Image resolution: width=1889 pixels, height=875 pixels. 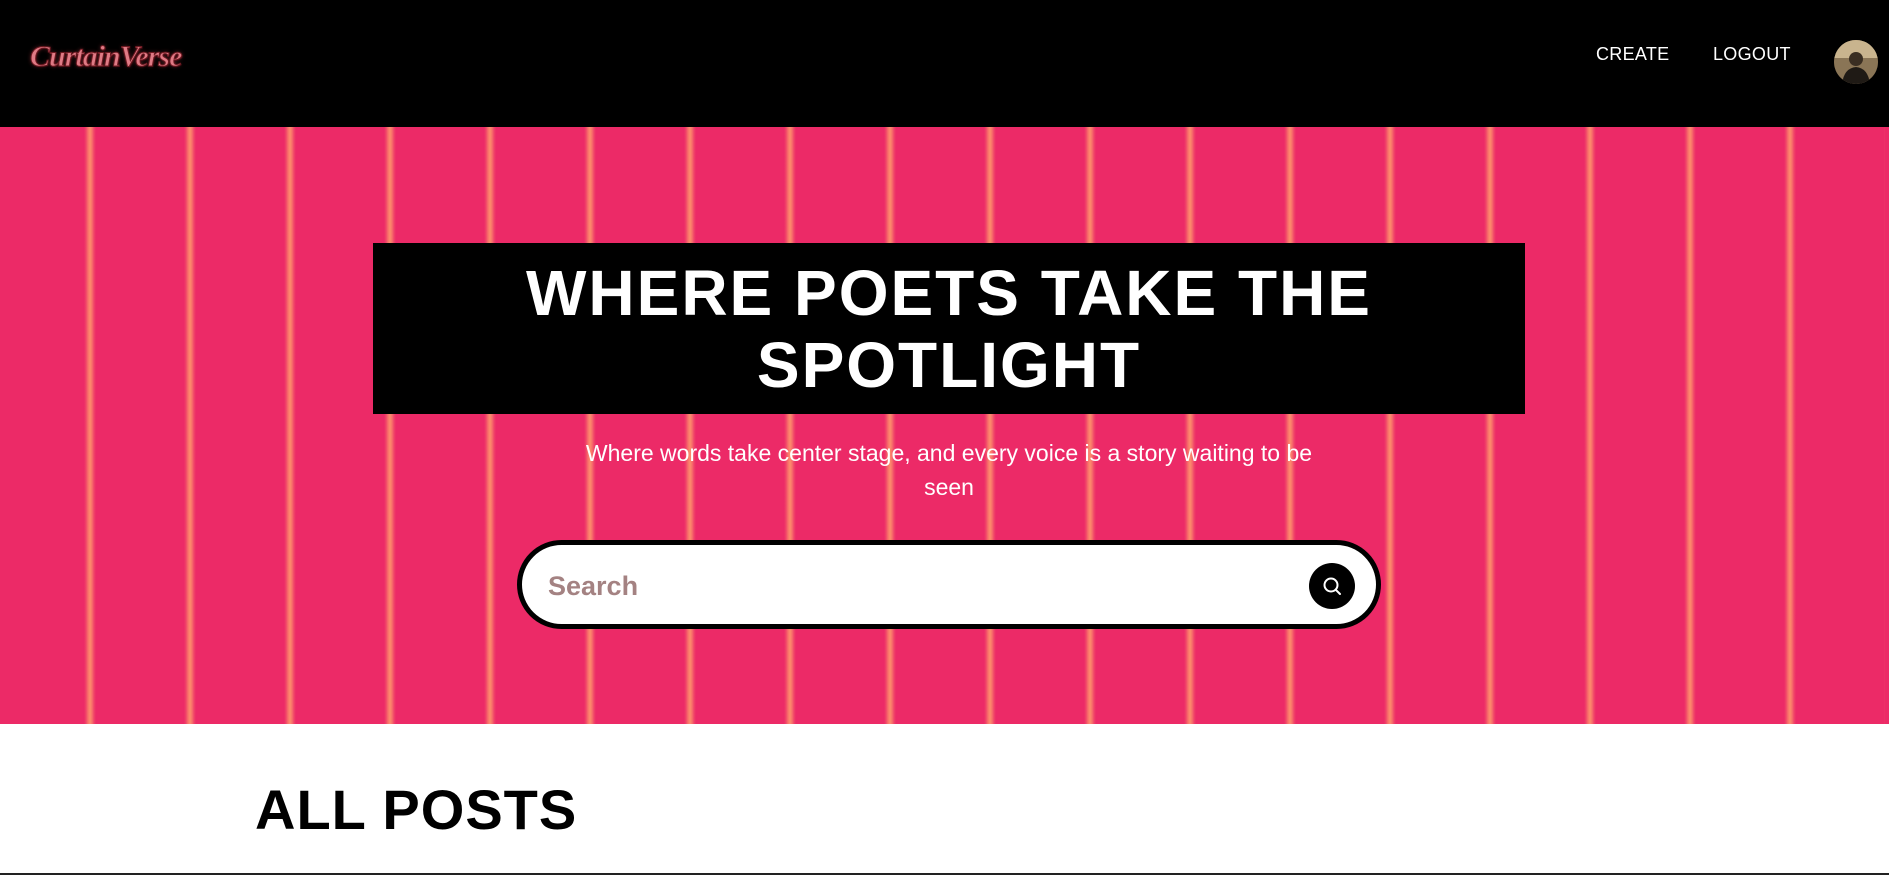 I want to click on hero-title-box: WHERE POETS TAKE THE SPOTLIGHT, so click(x=949, y=328).